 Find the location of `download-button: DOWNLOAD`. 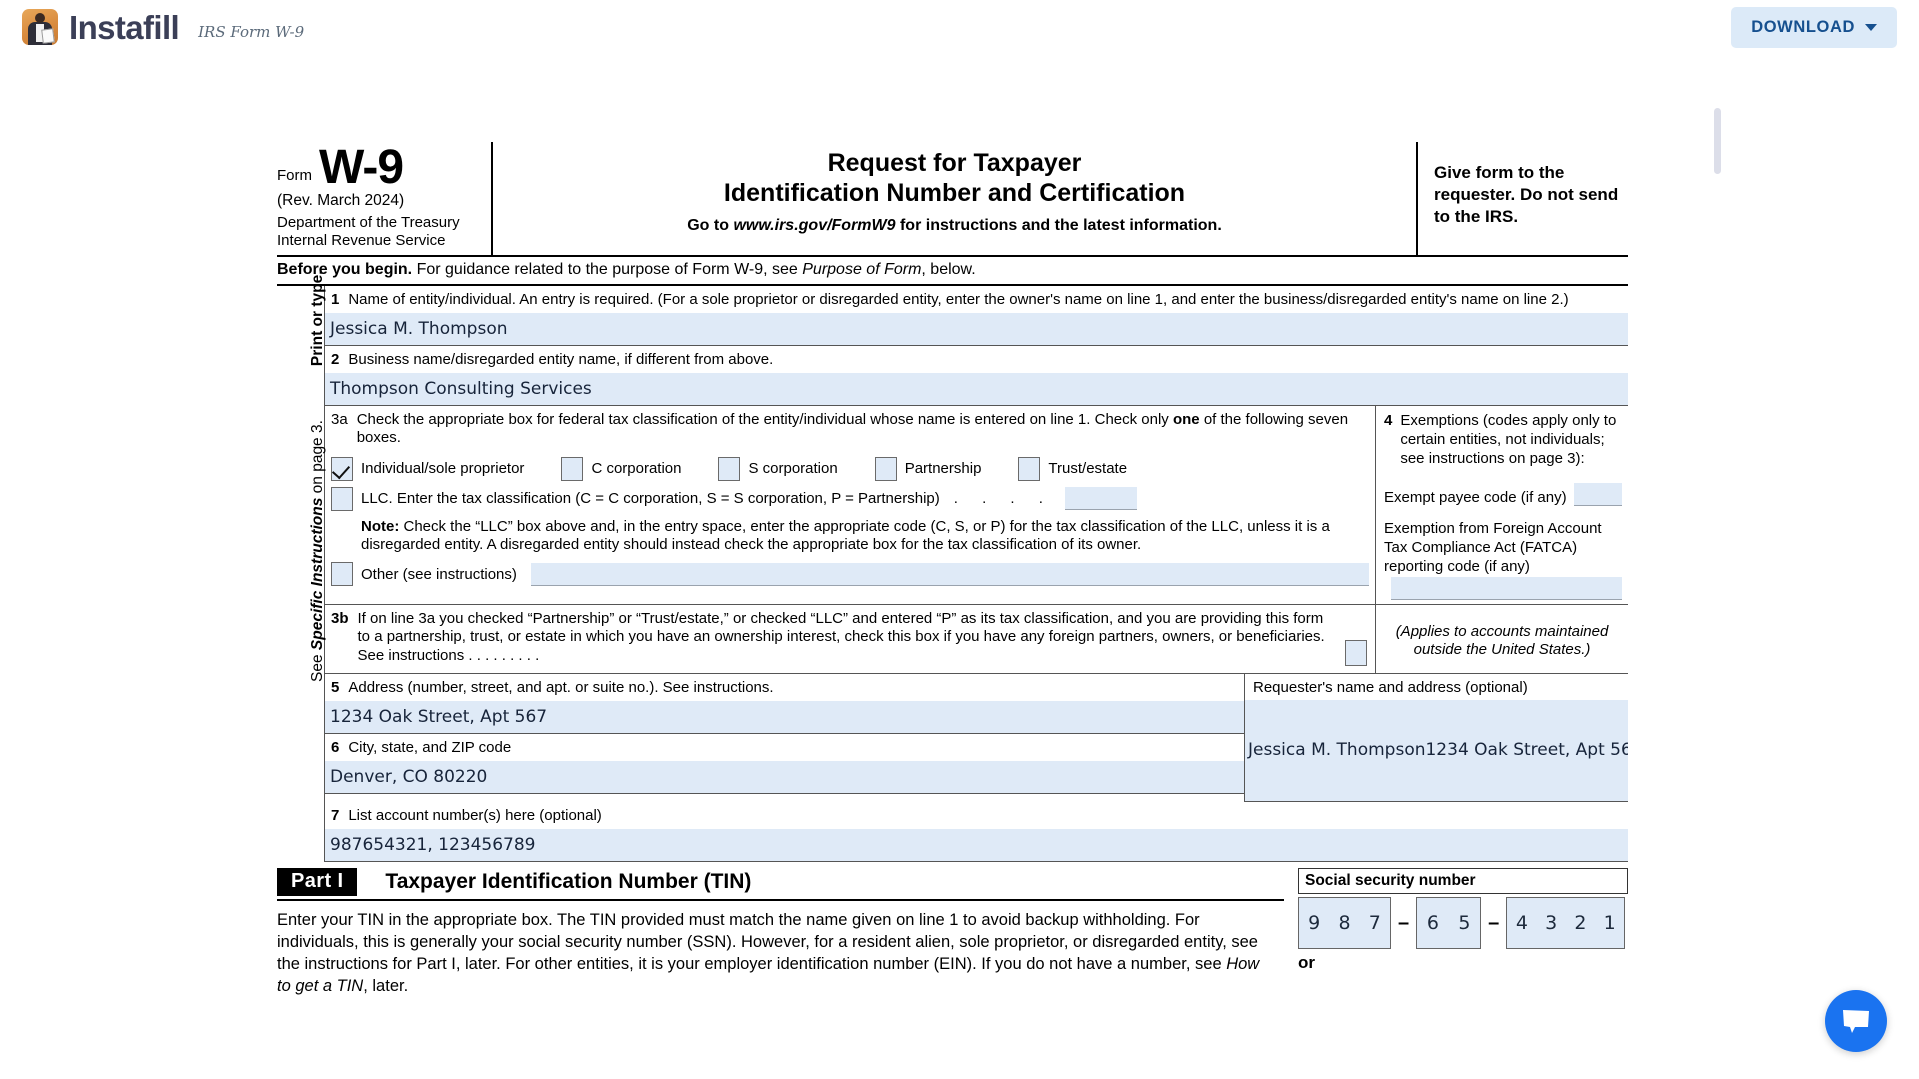

download-button: DOWNLOAD is located at coordinates (1814, 27).